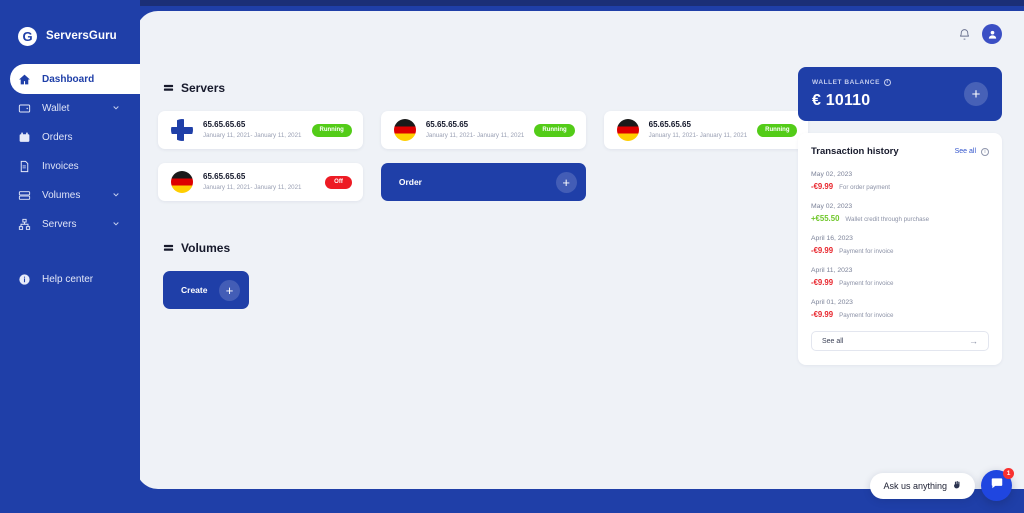 The width and height of the screenshot is (1024, 513). I want to click on create-button: Create +, so click(206, 290).